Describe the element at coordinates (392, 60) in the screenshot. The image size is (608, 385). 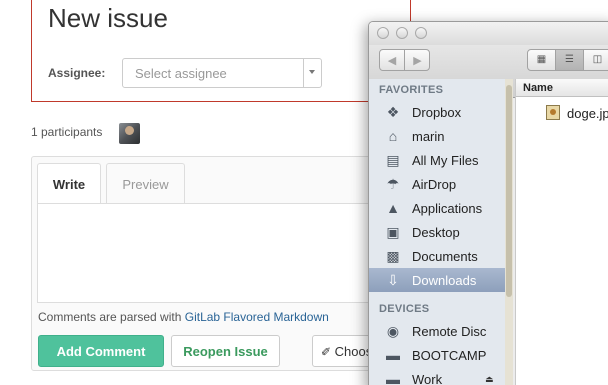
I see `back-arrow-icon: ◀` at that location.